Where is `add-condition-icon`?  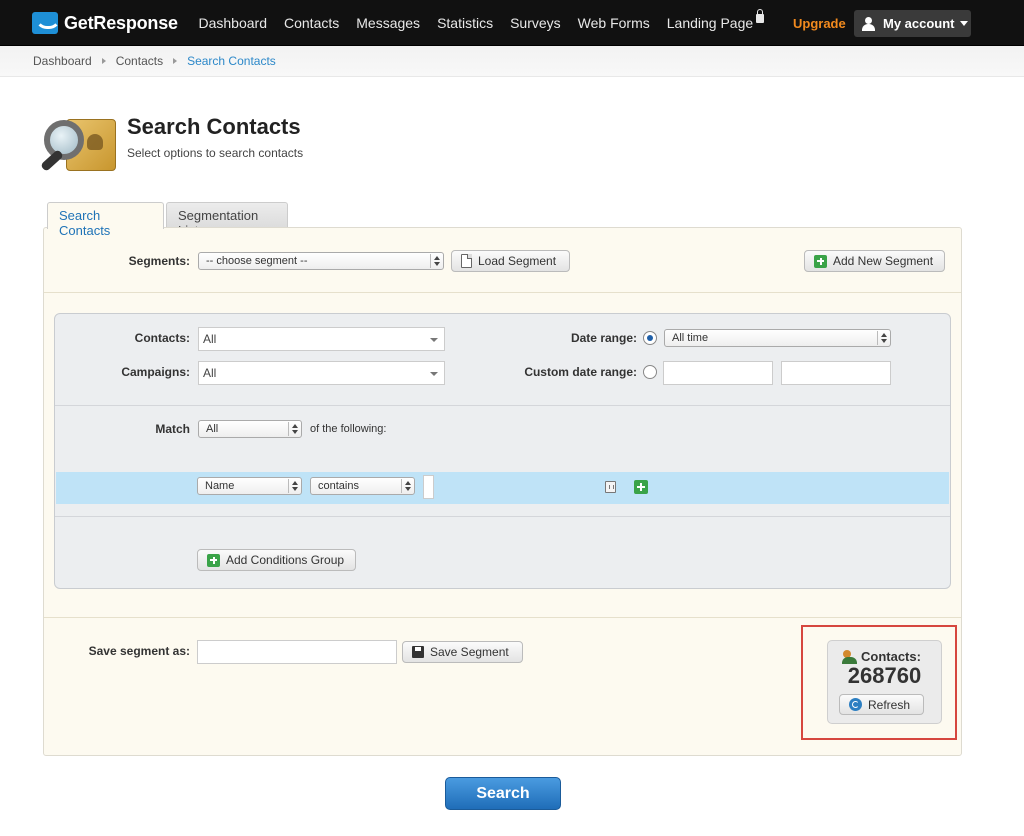
add-condition-icon is located at coordinates (641, 487).